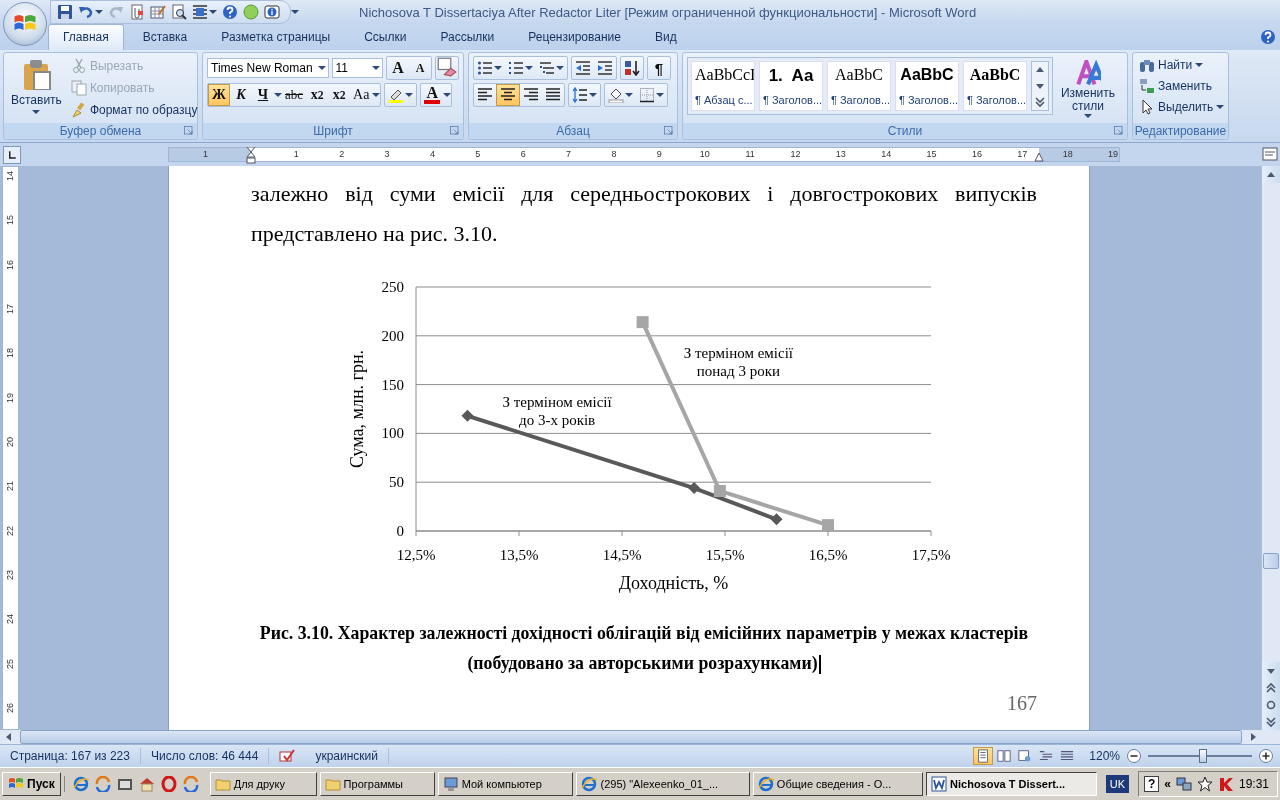  I want to click on body-paragraph: залежно від суми емісії для середньострокових і довгострокових випусків представлено на рис. 3.10., so click(644, 214).